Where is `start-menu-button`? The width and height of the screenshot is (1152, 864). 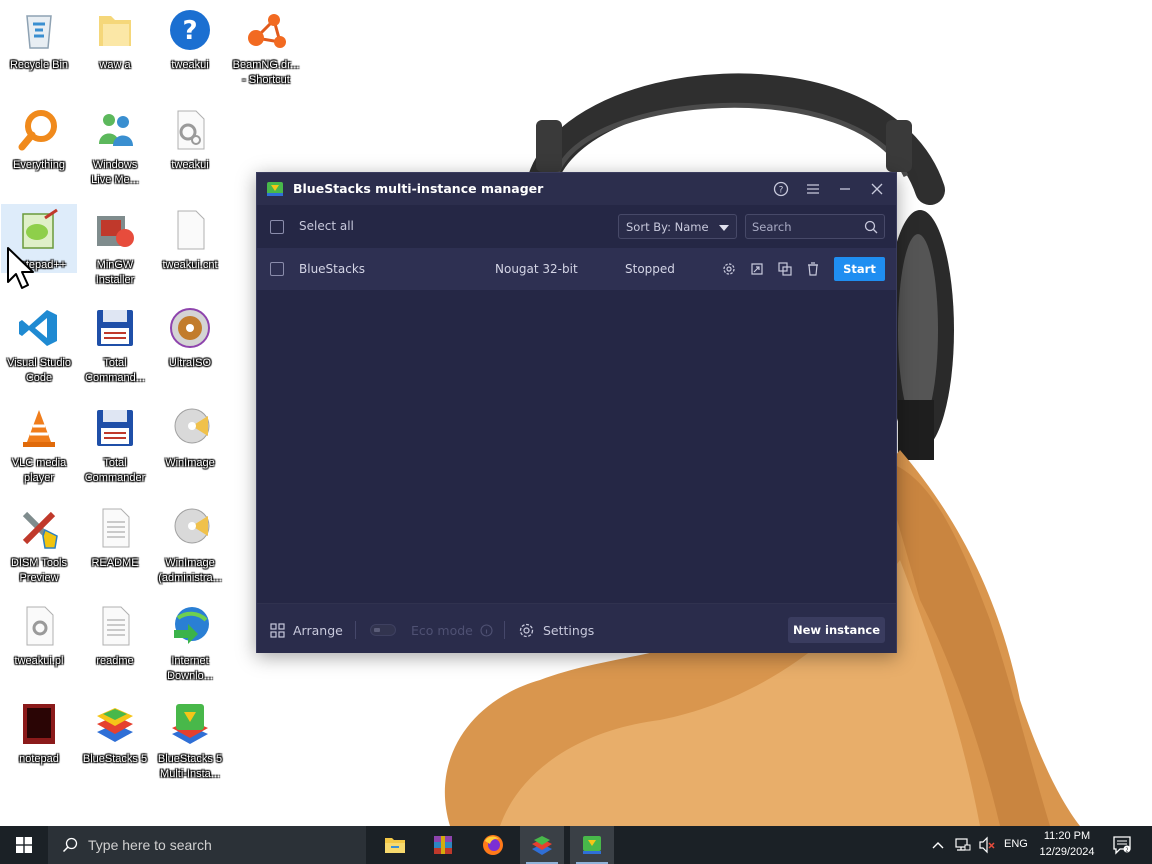
start-menu-button is located at coordinates (24, 845).